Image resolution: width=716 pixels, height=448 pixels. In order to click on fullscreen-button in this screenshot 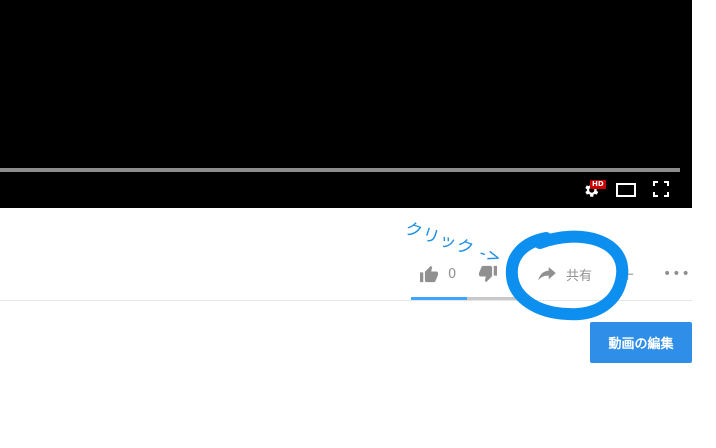, I will do `click(662, 190)`.